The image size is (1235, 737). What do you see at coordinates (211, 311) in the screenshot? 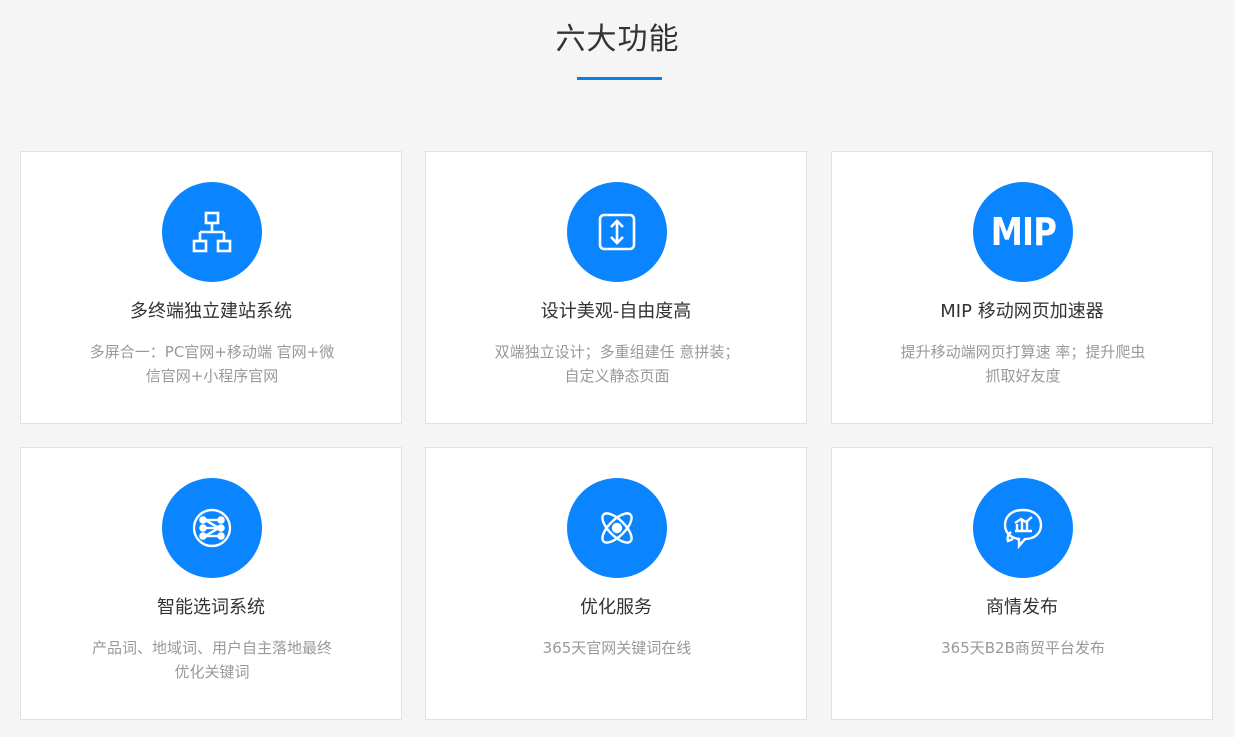
I see `feature-title: 多终端独立建站系统` at bounding box center [211, 311].